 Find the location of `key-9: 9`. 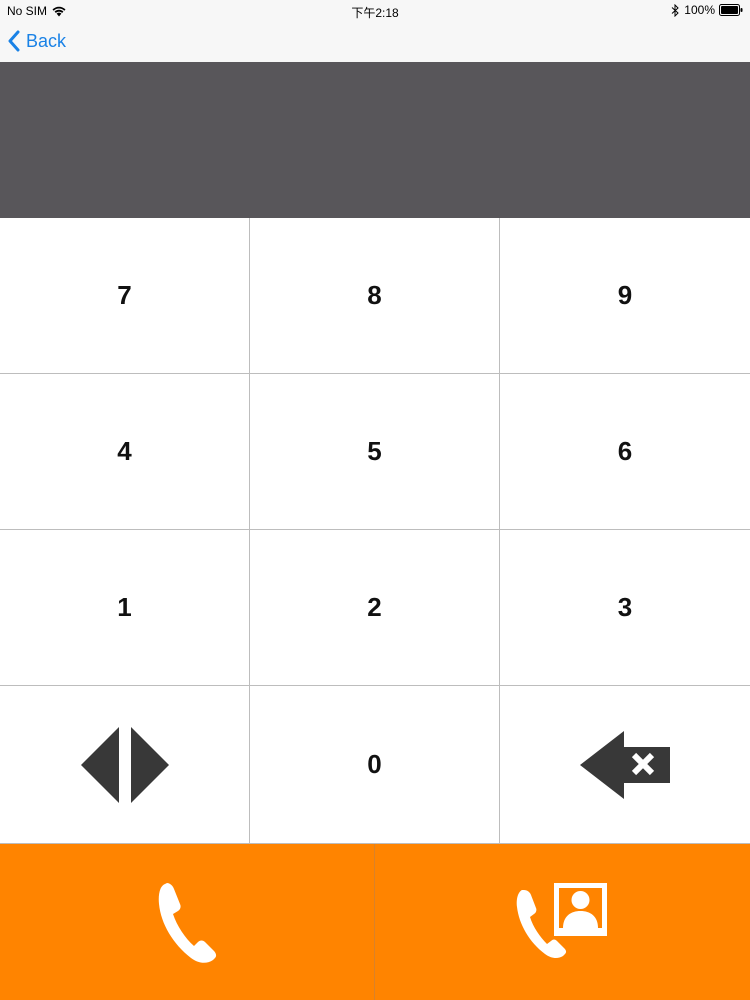

key-9: 9 is located at coordinates (625, 296).